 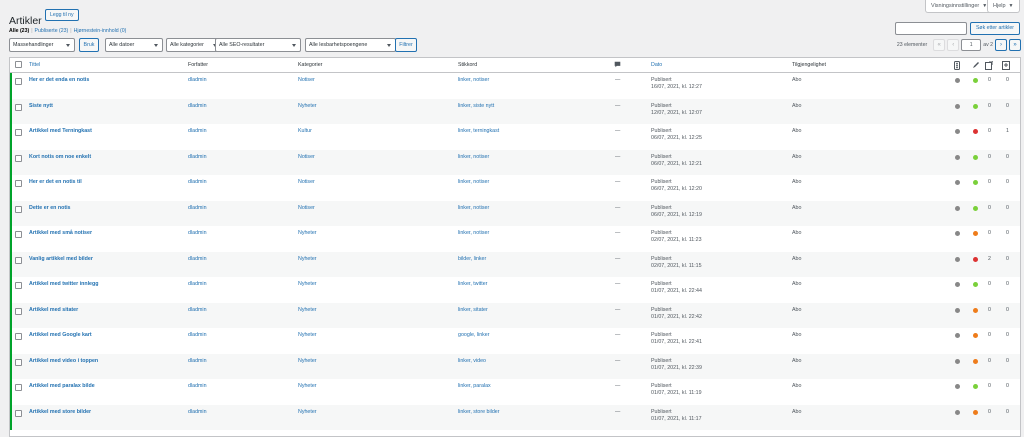 I want to click on tags-link: linker, sitater, so click(x=473, y=310).